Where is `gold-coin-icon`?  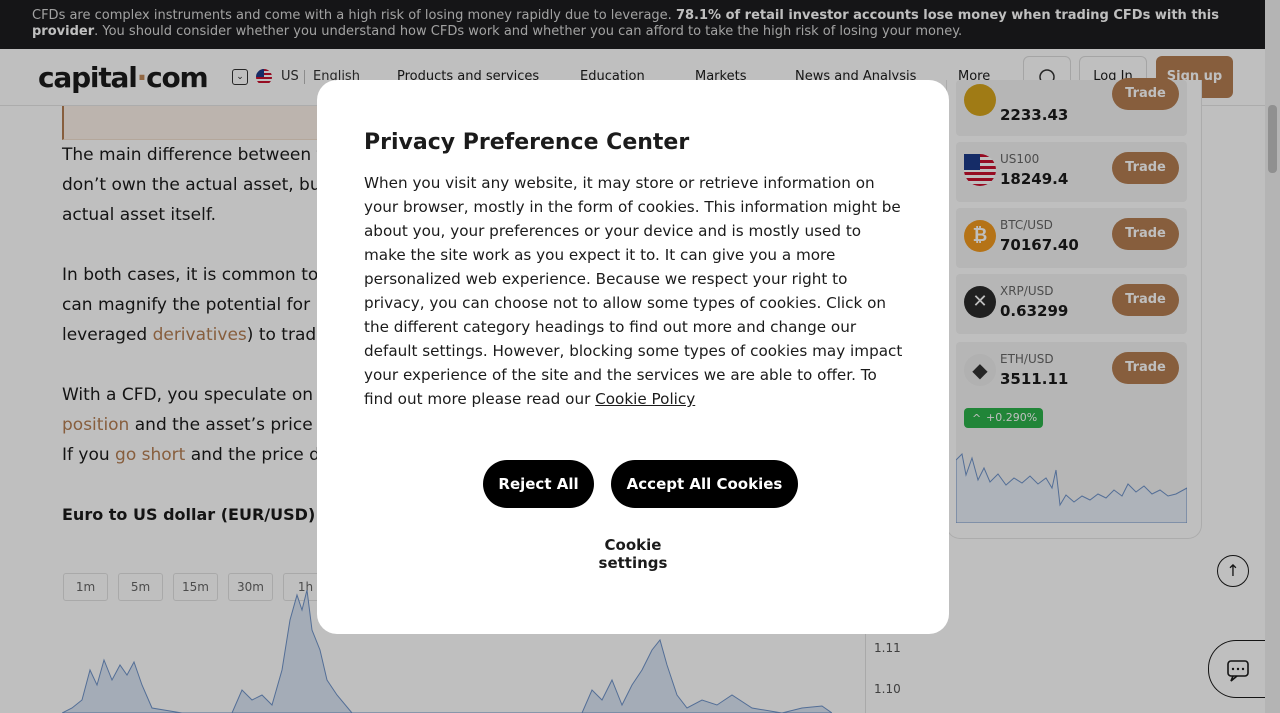
gold-coin-icon is located at coordinates (980, 100).